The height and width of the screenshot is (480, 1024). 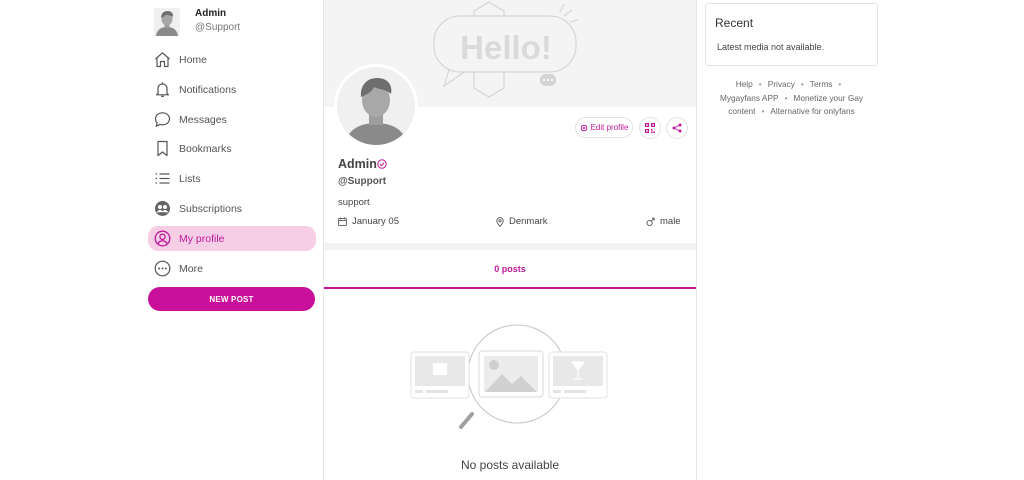 What do you see at coordinates (162, 208) in the screenshot?
I see `subscriptions-icon` at bounding box center [162, 208].